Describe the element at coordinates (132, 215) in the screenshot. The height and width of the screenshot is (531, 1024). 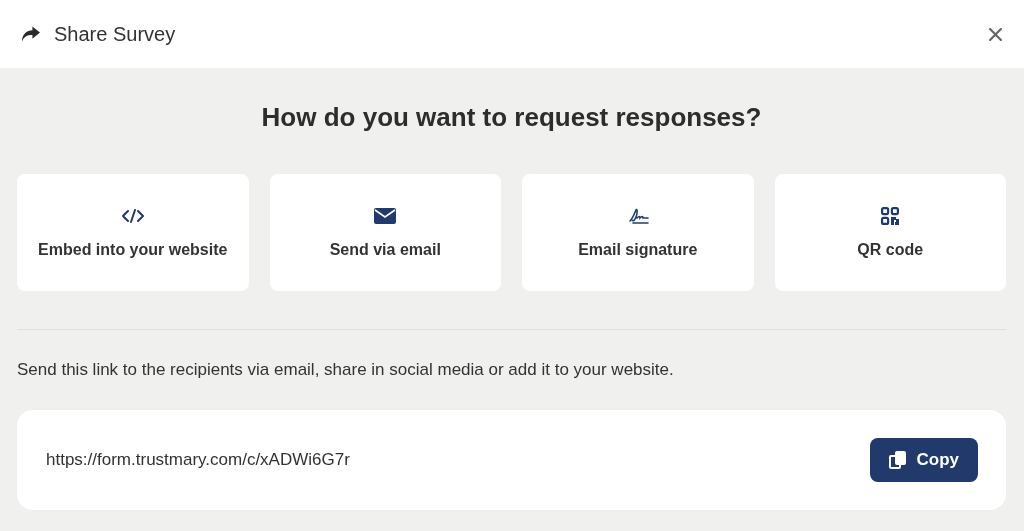
I see `code-icon` at that location.